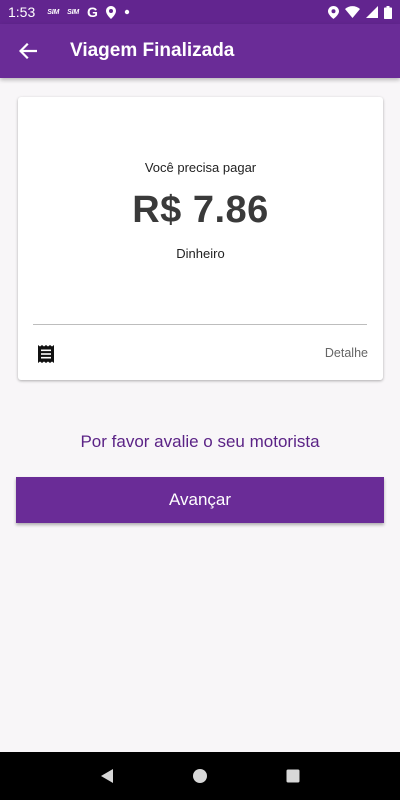 This screenshot has height=800, width=400. I want to click on location-icon, so click(333, 12).